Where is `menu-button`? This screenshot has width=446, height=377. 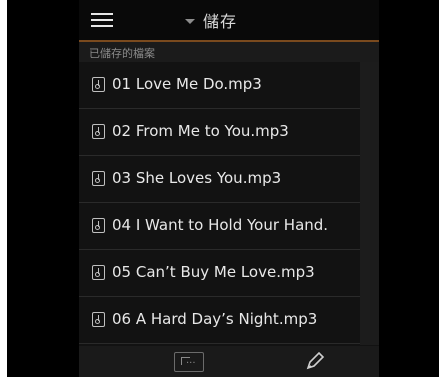 menu-button is located at coordinates (102, 20).